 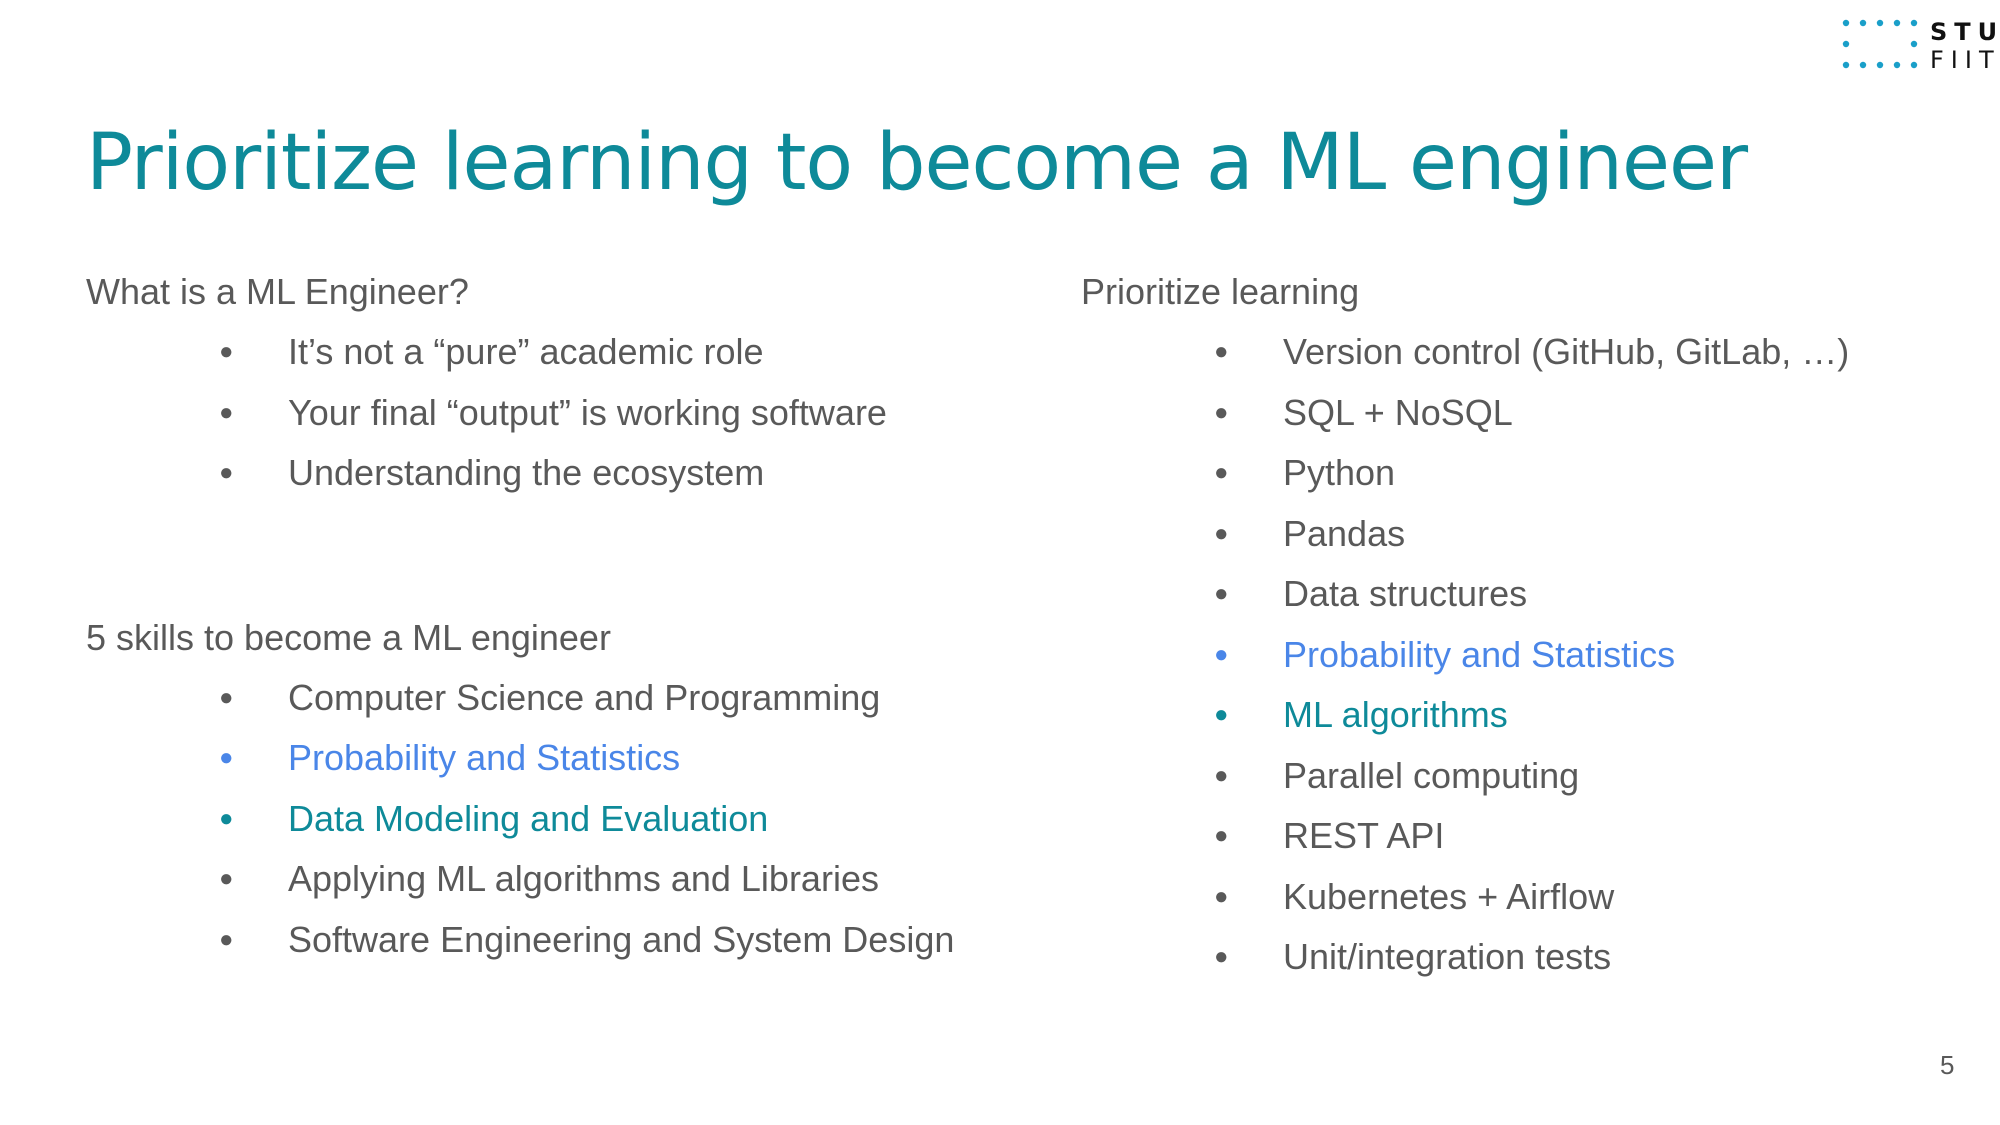 I want to click on list-item: ● Applying ML algorithms and Libraries, so click(x=566, y=879).